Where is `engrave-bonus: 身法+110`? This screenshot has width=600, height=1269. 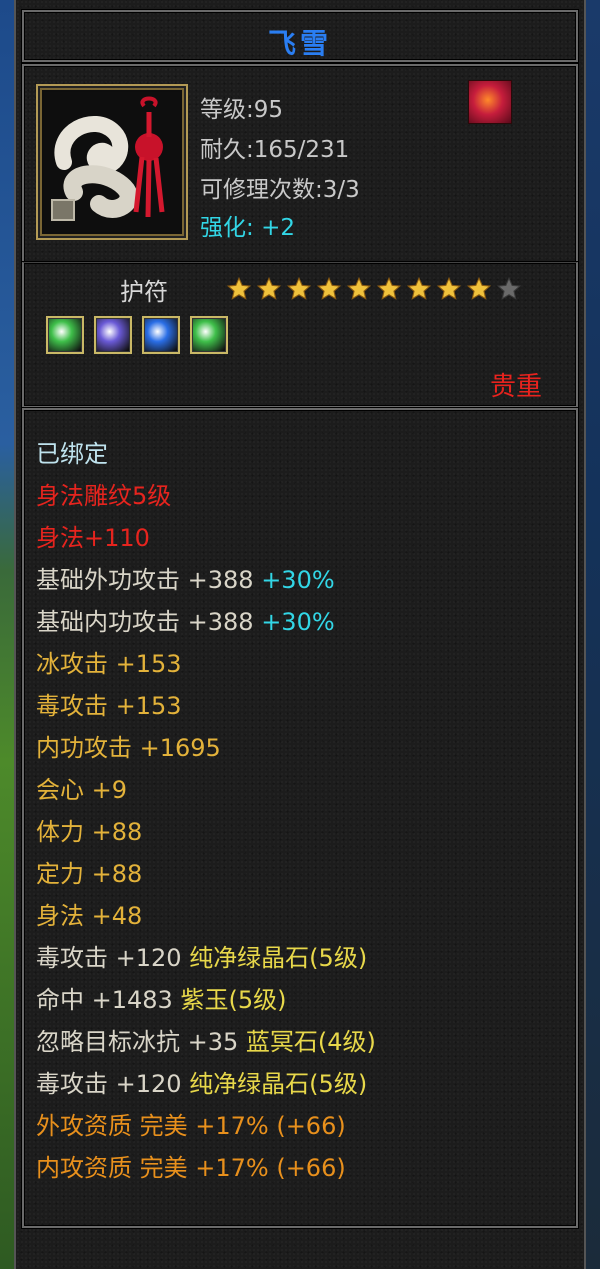
engrave-bonus: 身法+110 is located at coordinates (93, 538).